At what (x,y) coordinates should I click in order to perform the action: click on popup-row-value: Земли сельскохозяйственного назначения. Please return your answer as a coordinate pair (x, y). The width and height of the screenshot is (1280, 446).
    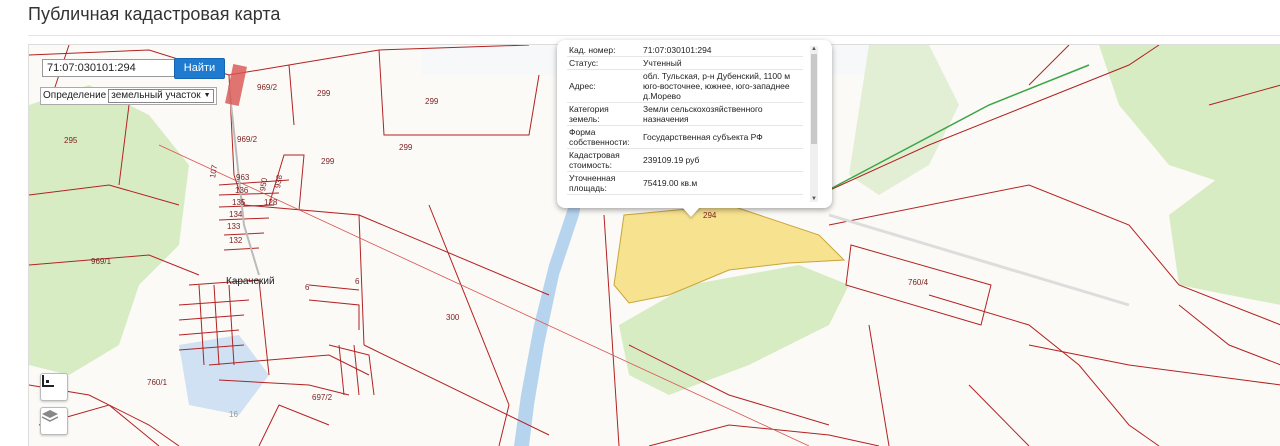
    Looking at the image, I should click on (722, 114).